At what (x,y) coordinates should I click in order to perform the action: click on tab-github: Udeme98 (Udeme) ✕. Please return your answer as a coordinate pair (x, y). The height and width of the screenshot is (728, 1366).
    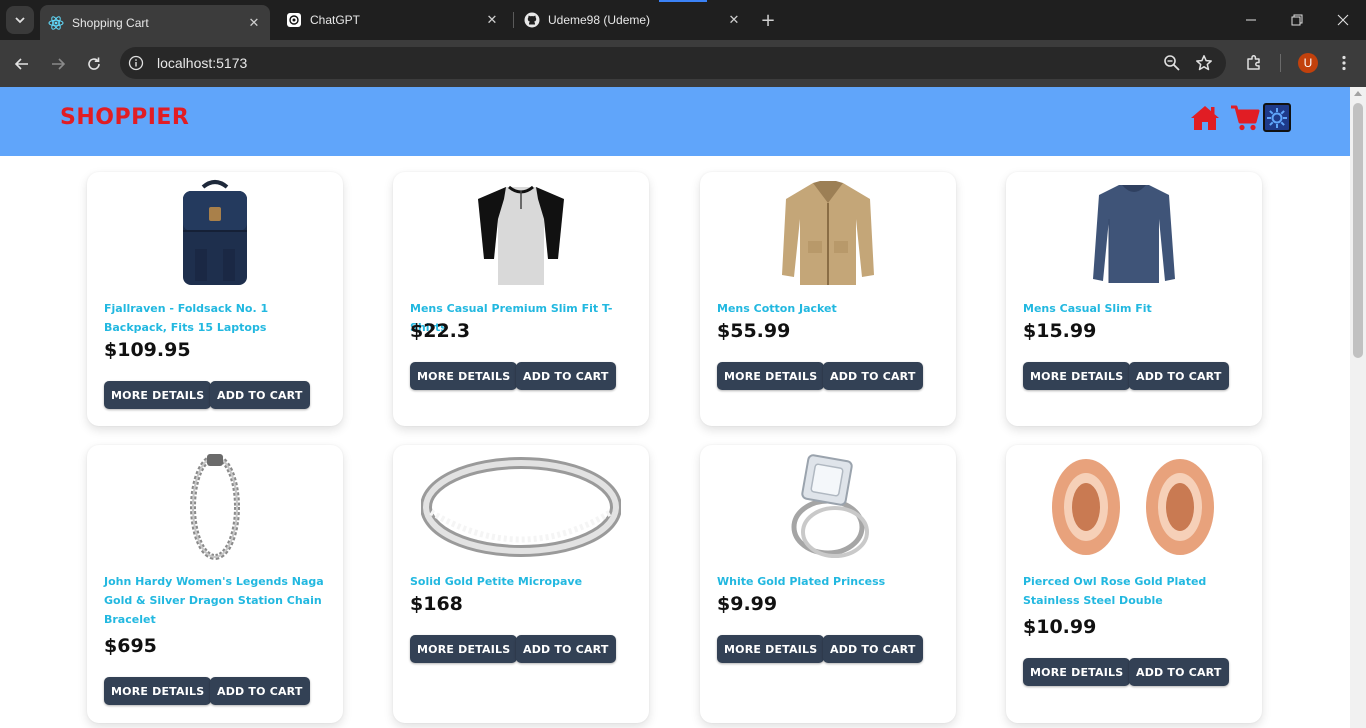
    Looking at the image, I should click on (633, 20).